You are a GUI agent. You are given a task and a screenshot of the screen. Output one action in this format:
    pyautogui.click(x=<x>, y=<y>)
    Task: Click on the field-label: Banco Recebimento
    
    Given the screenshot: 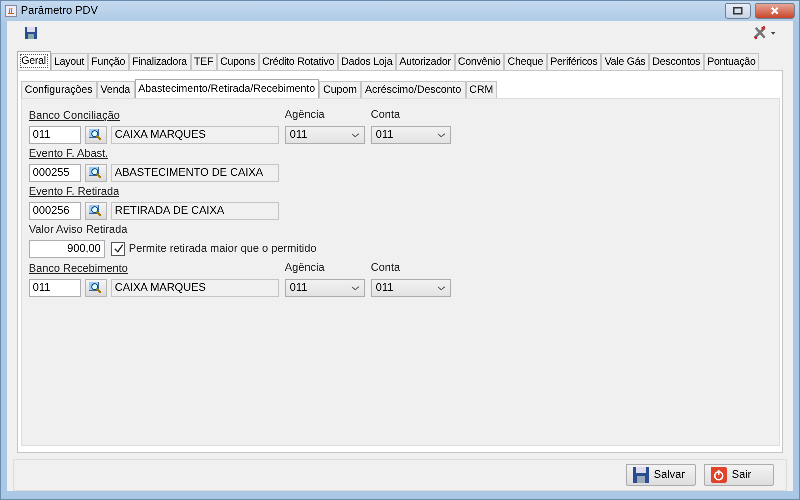 What is the action you would take?
    pyautogui.click(x=79, y=269)
    